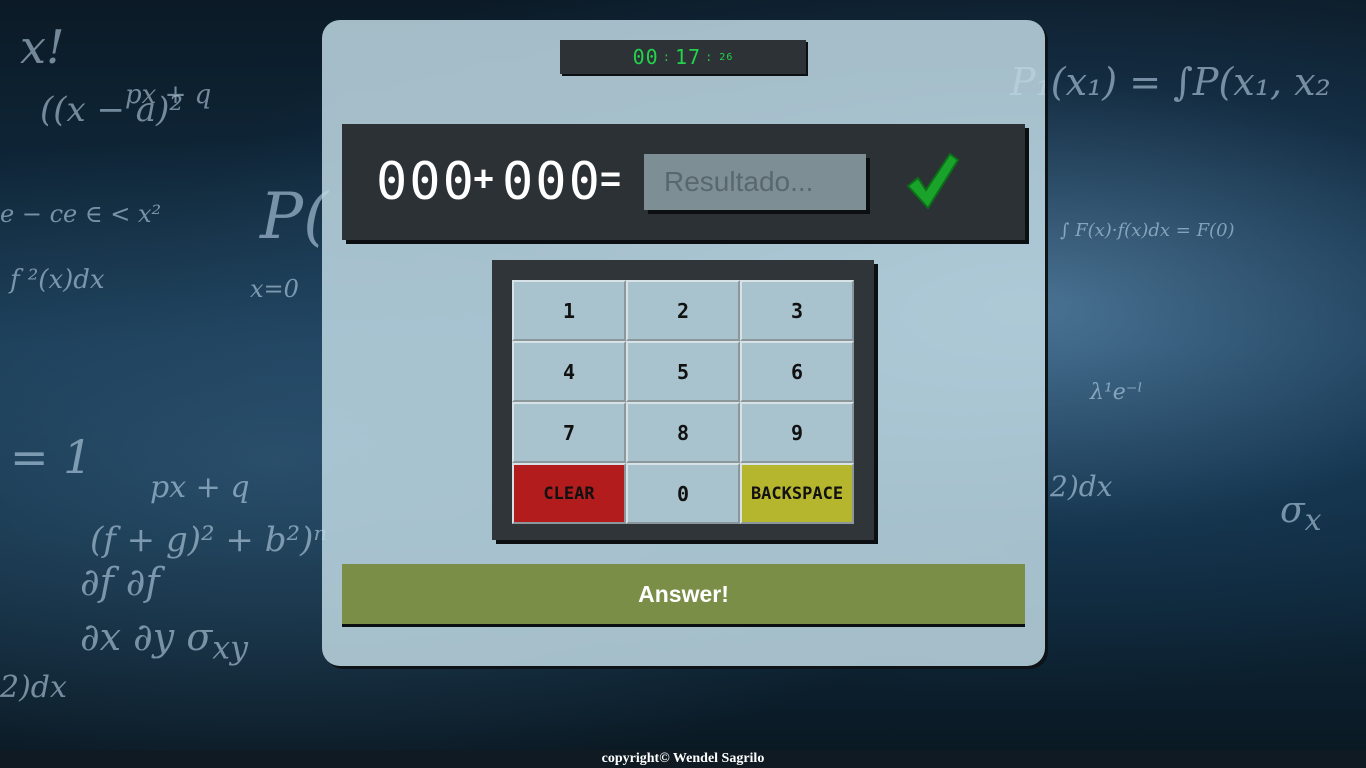 The width and height of the screenshot is (1366, 768). What do you see at coordinates (683, 594) in the screenshot?
I see `answer-button: Answer!` at bounding box center [683, 594].